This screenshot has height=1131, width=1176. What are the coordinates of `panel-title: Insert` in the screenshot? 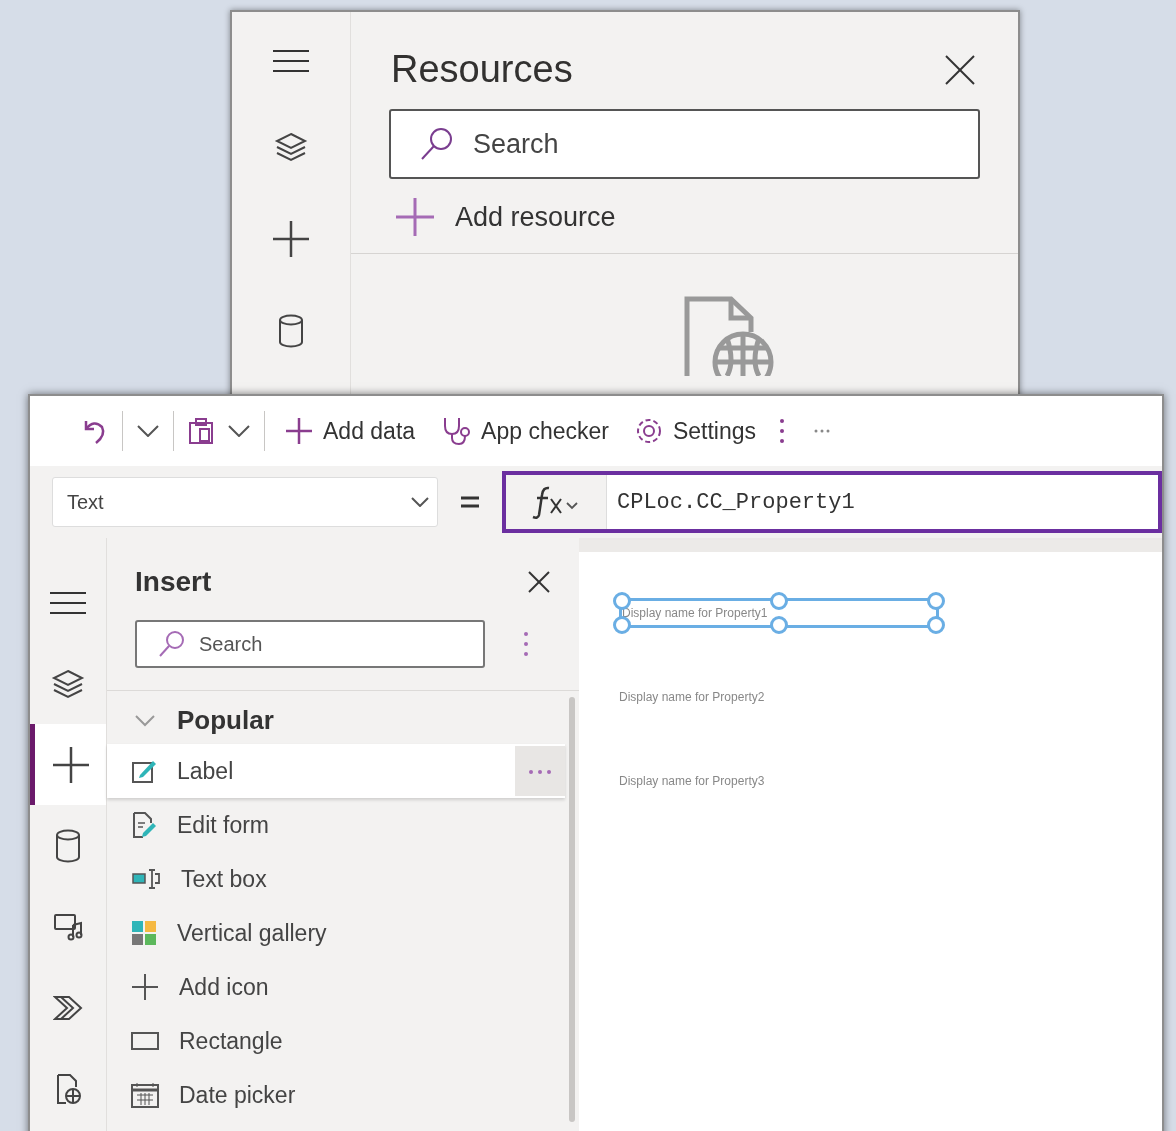 It's located at (173, 582).